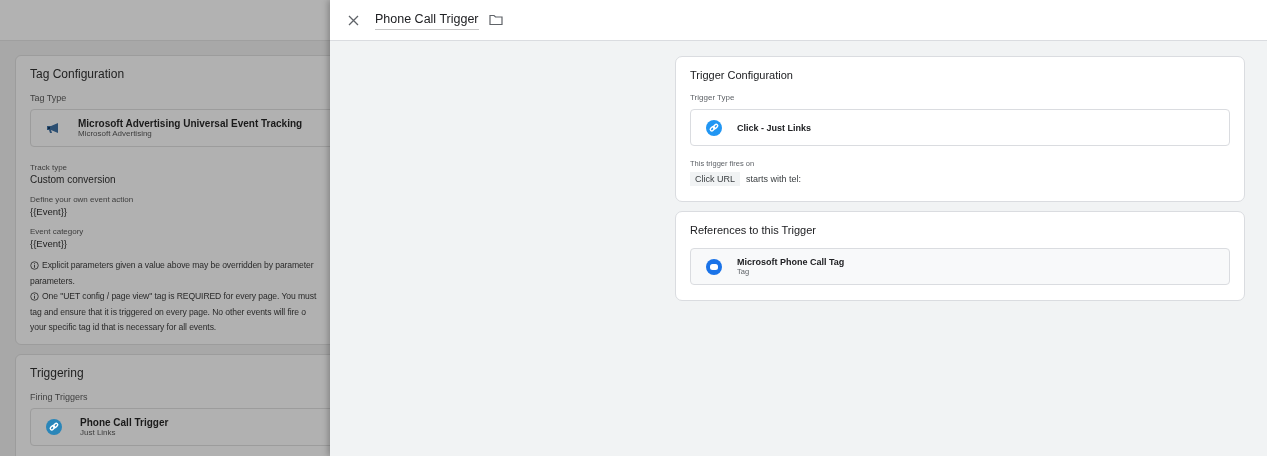  Describe the element at coordinates (715, 179) in the screenshot. I see `variable-chip: Click URL` at that location.